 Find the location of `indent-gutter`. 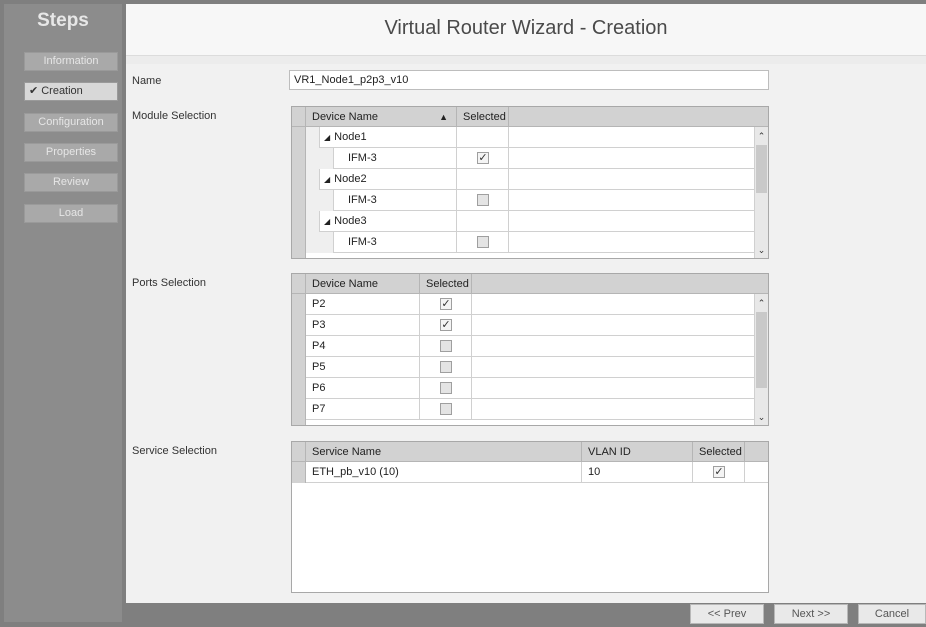

indent-gutter is located at coordinates (313, 221).